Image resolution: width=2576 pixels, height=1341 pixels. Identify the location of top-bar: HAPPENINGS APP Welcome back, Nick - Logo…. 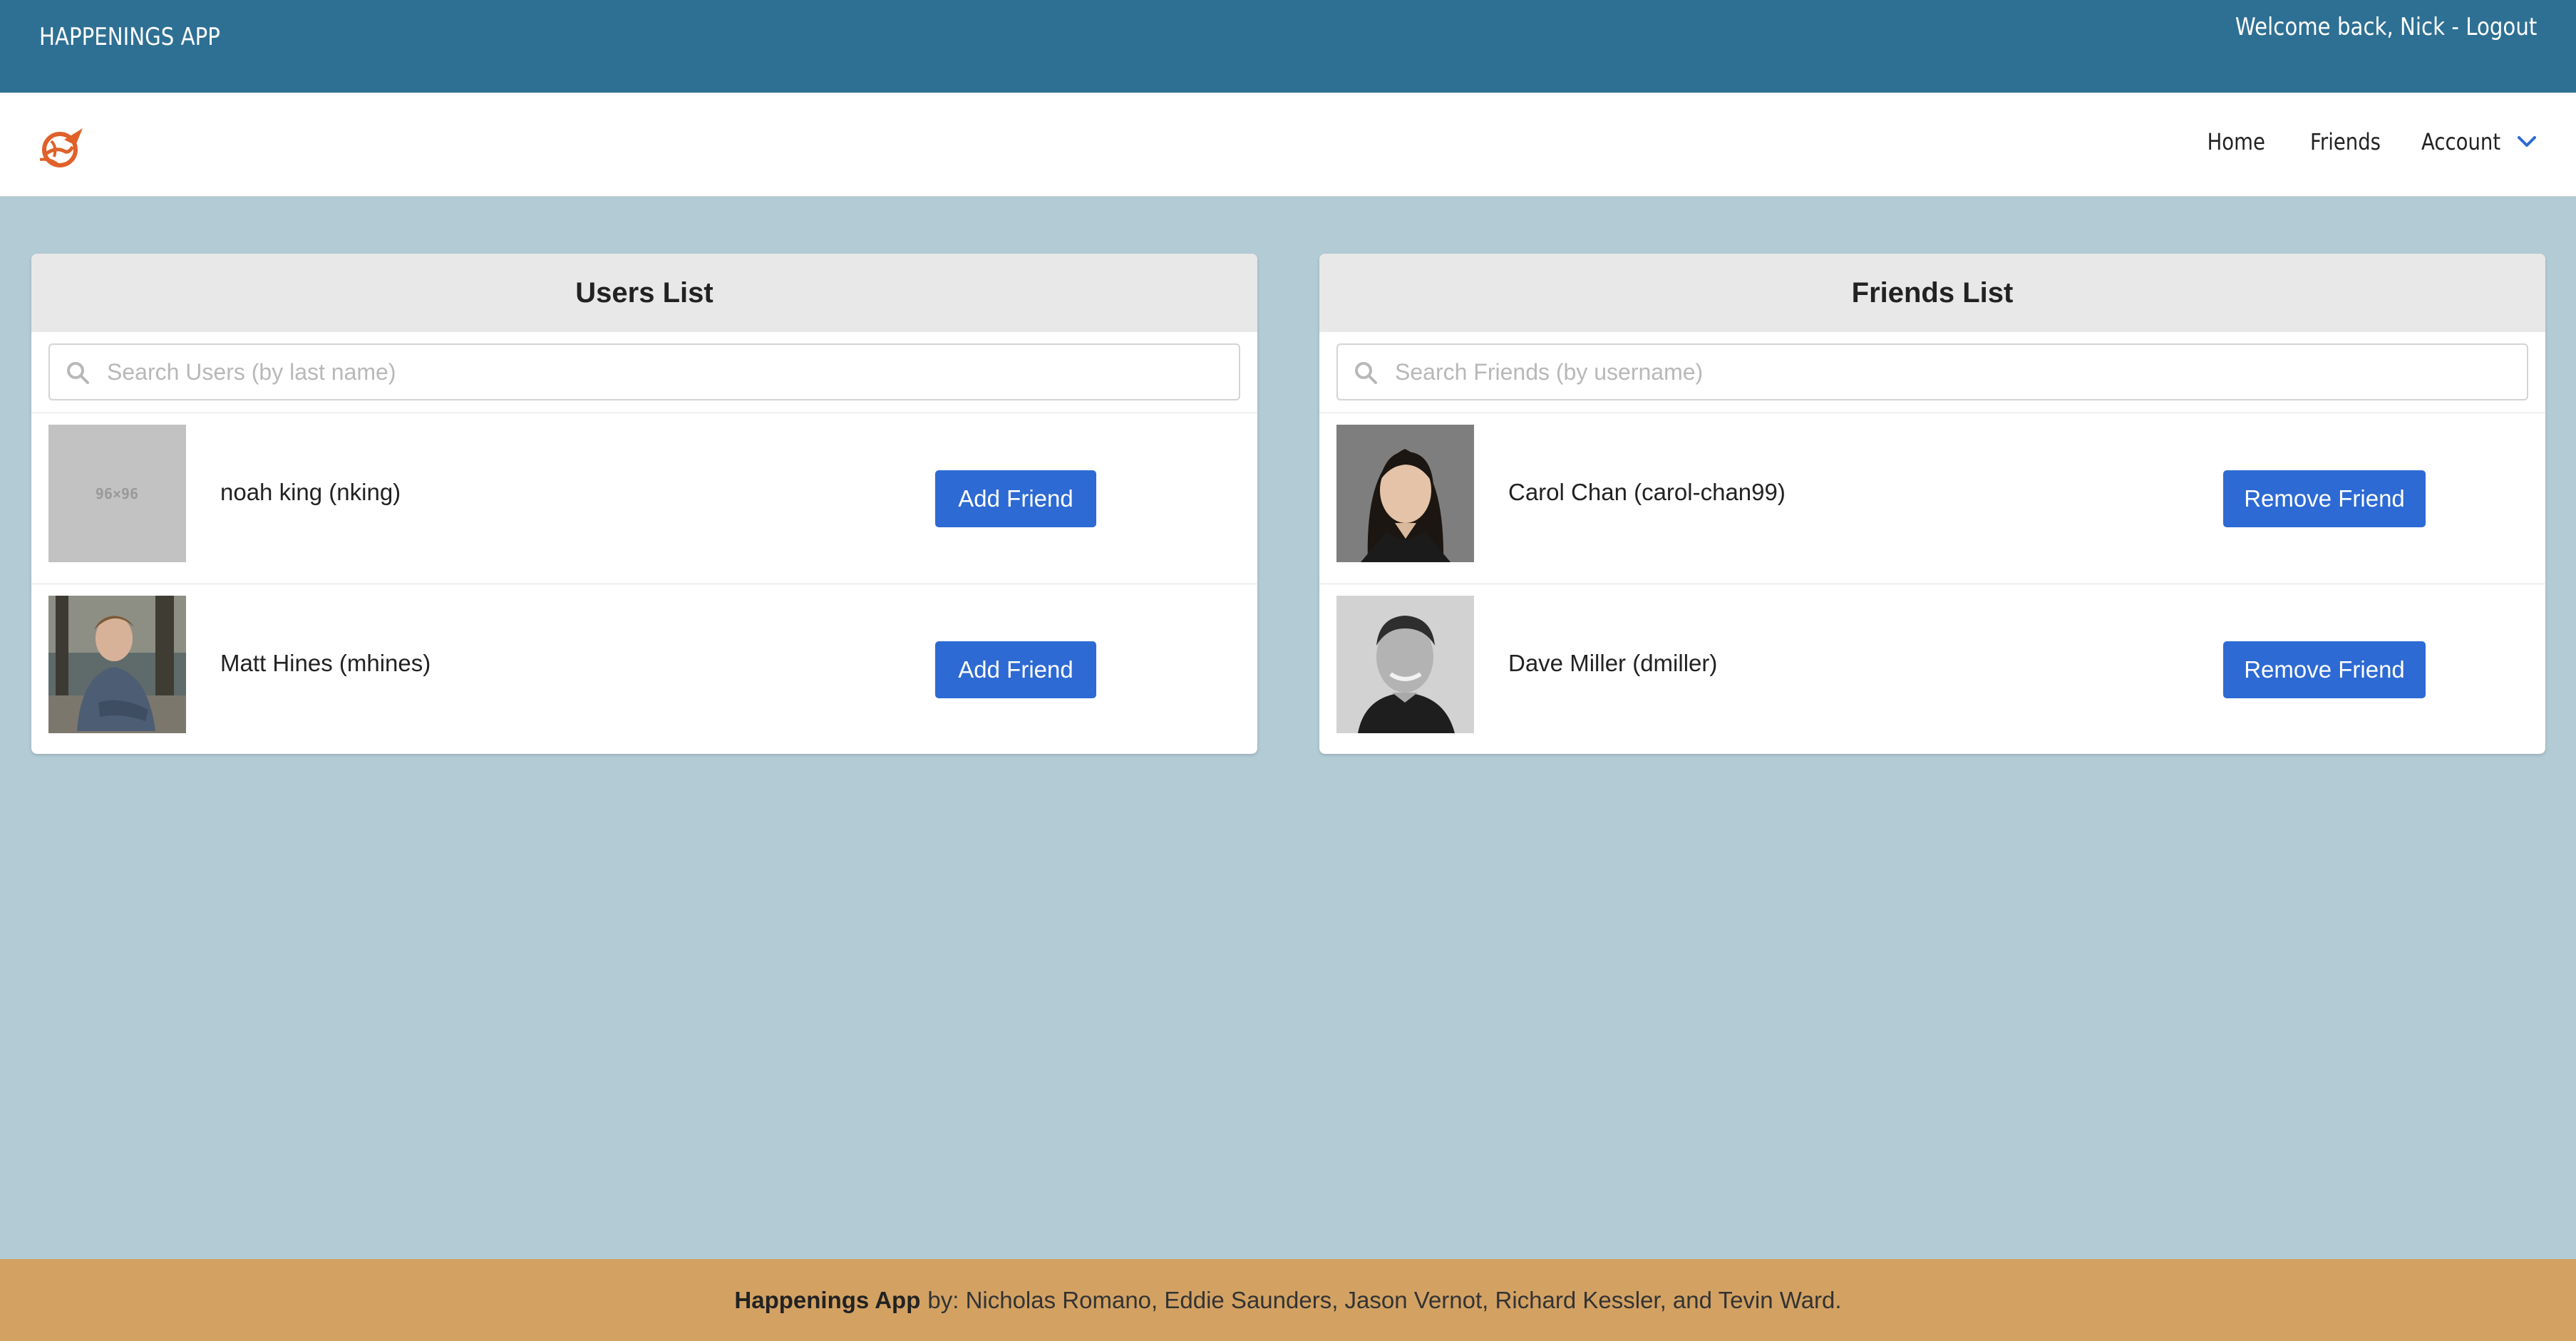
(1288, 46).